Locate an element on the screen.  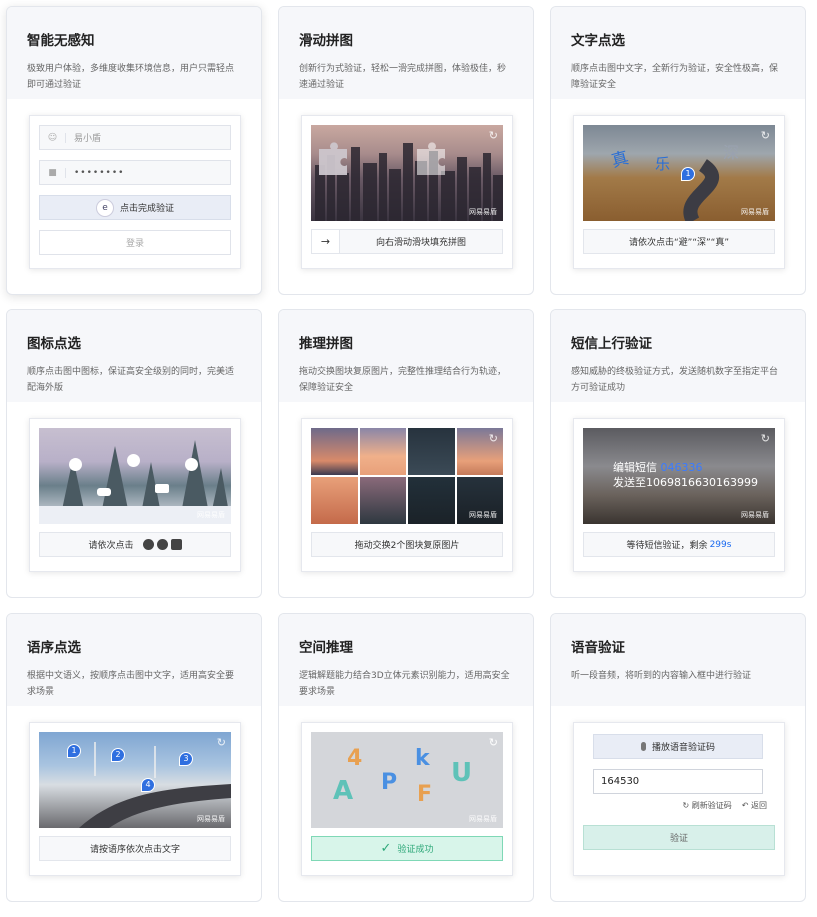
card-title: 推理拼图 is located at coordinates (326, 344).